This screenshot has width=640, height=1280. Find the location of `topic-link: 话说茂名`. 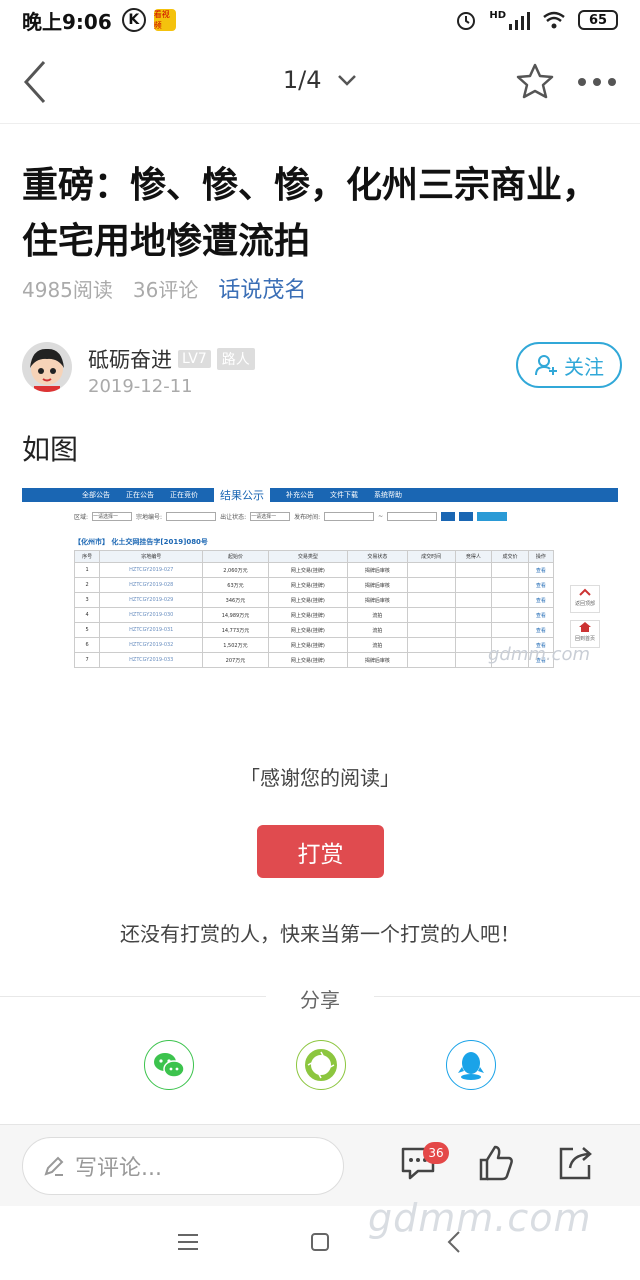

topic-link: 话说茂名 is located at coordinates (262, 288).